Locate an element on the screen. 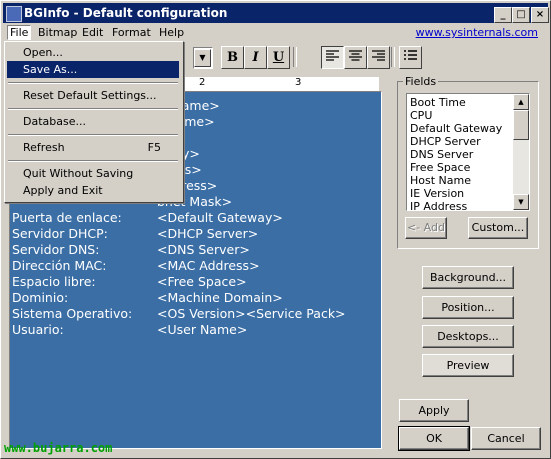  cancel-button: Cancel is located at coordinates (506, 438).